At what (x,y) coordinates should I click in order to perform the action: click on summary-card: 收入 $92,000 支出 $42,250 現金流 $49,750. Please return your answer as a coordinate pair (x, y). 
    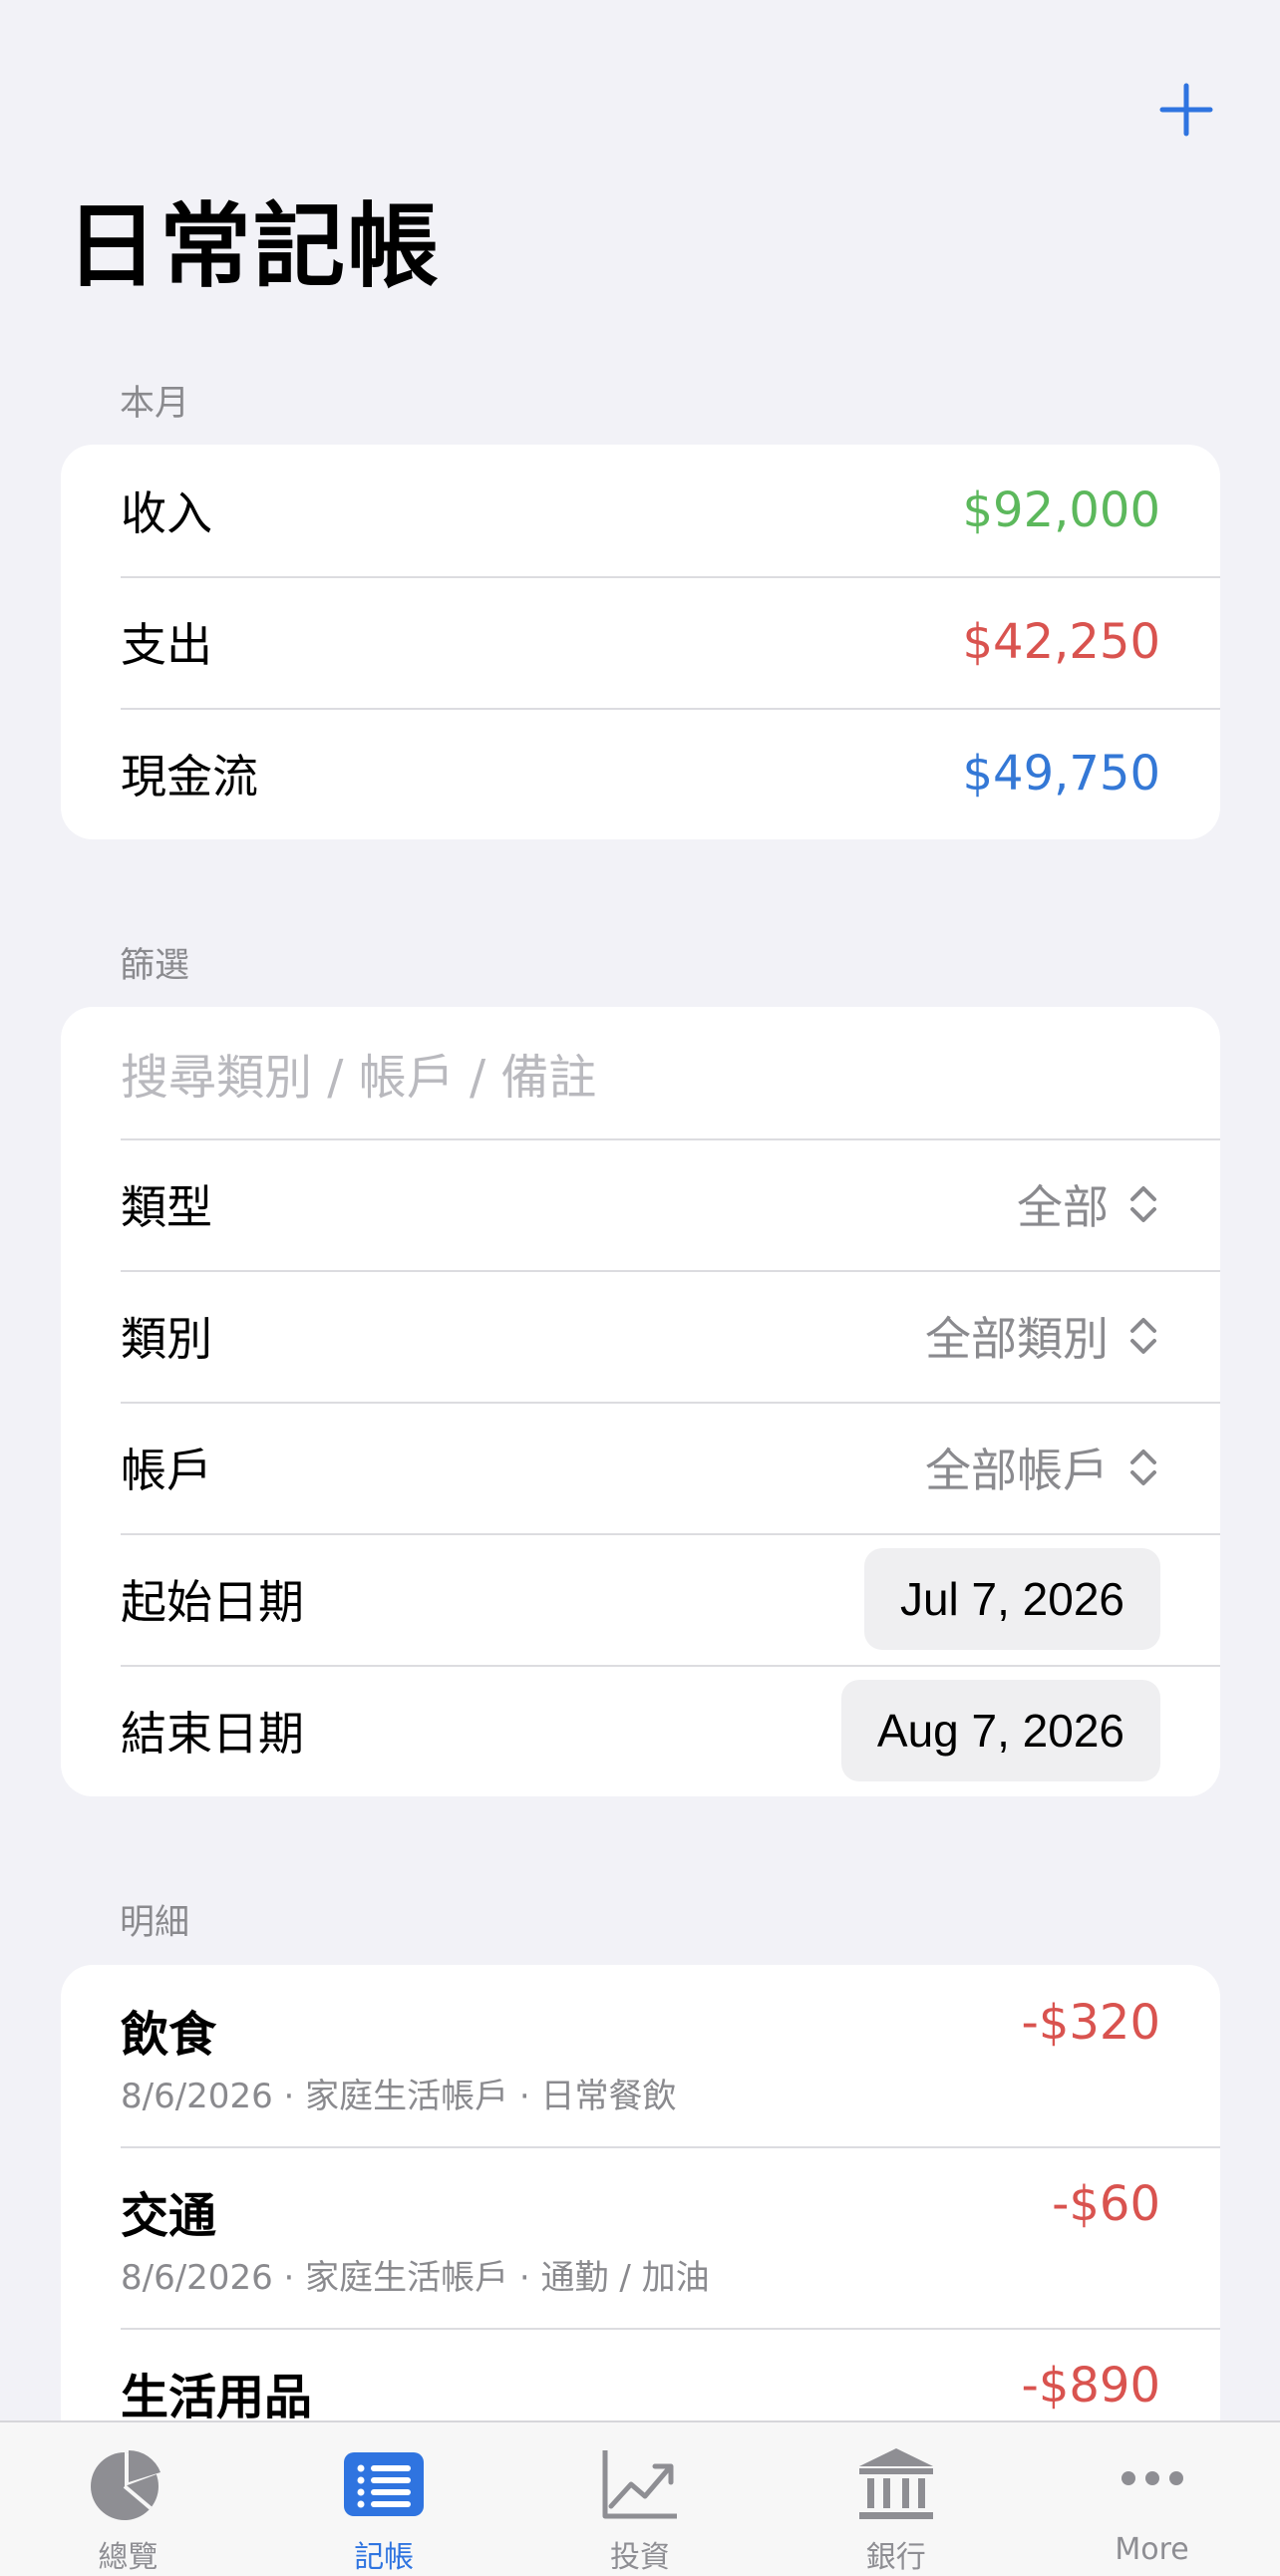
    Looking at the image, I should click on (640, 642).